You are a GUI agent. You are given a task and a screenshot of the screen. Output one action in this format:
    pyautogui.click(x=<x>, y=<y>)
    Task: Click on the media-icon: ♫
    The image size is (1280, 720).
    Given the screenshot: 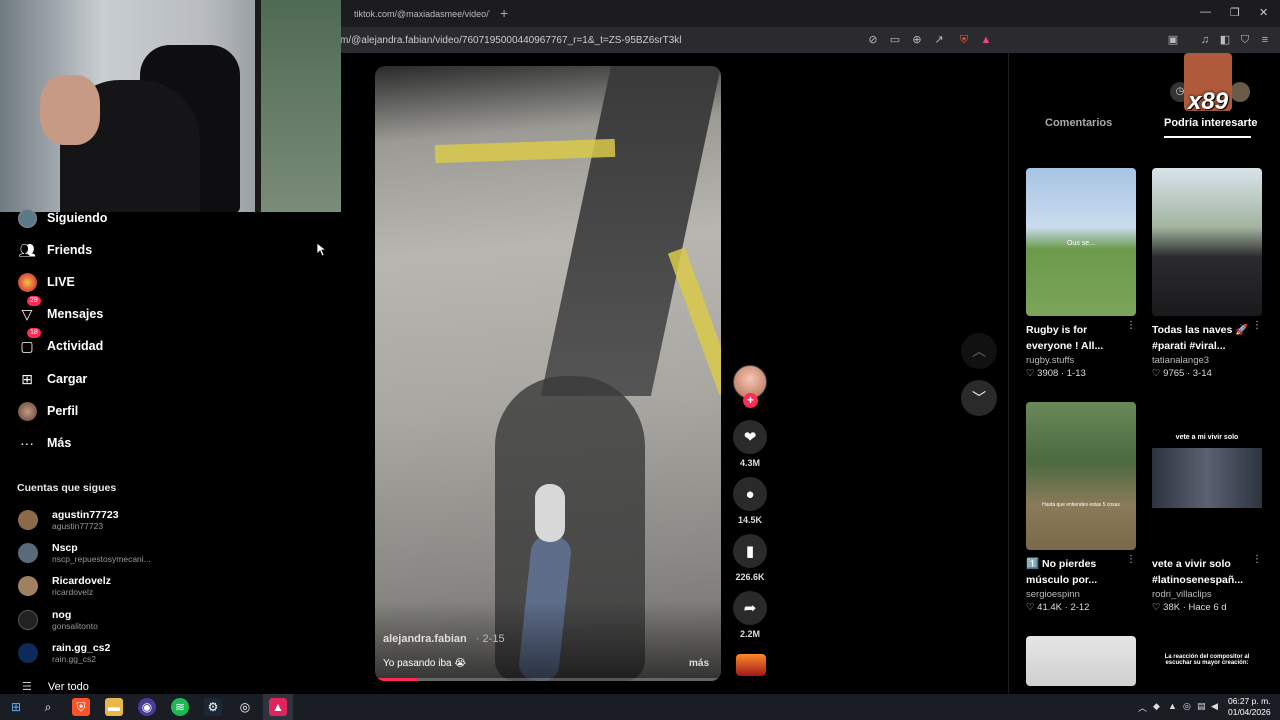 What is the action you would take?
    pyautogui.click(x=1205, y=40)
    